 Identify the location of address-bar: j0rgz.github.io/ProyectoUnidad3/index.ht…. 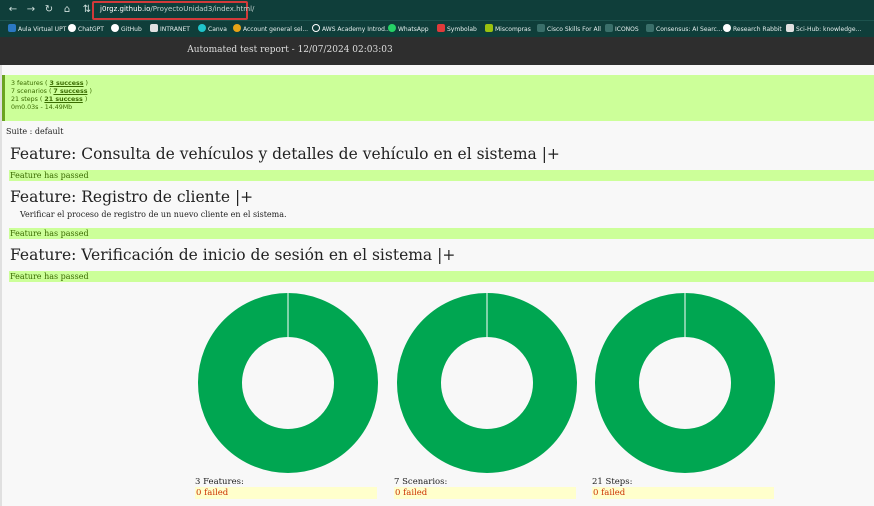
(177, 9).